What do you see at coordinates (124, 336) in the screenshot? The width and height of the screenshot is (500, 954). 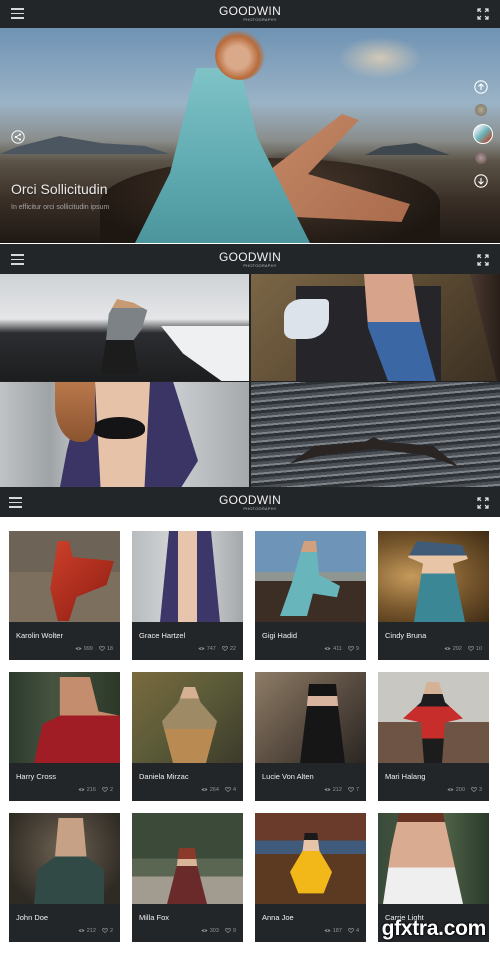 I see `tile-person` at bounding box center [124, 336].